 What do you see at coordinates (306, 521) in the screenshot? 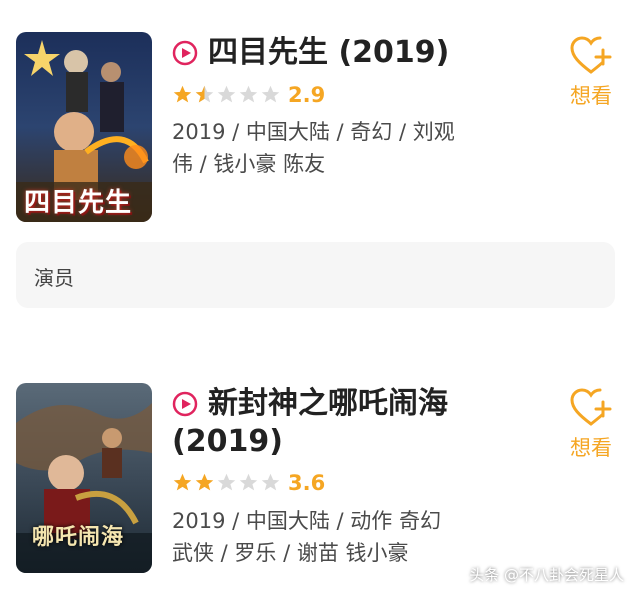
I see `meta-line: 2019 / 中国大陆 / 动作 奇幻` at bounding box center [306, 521].